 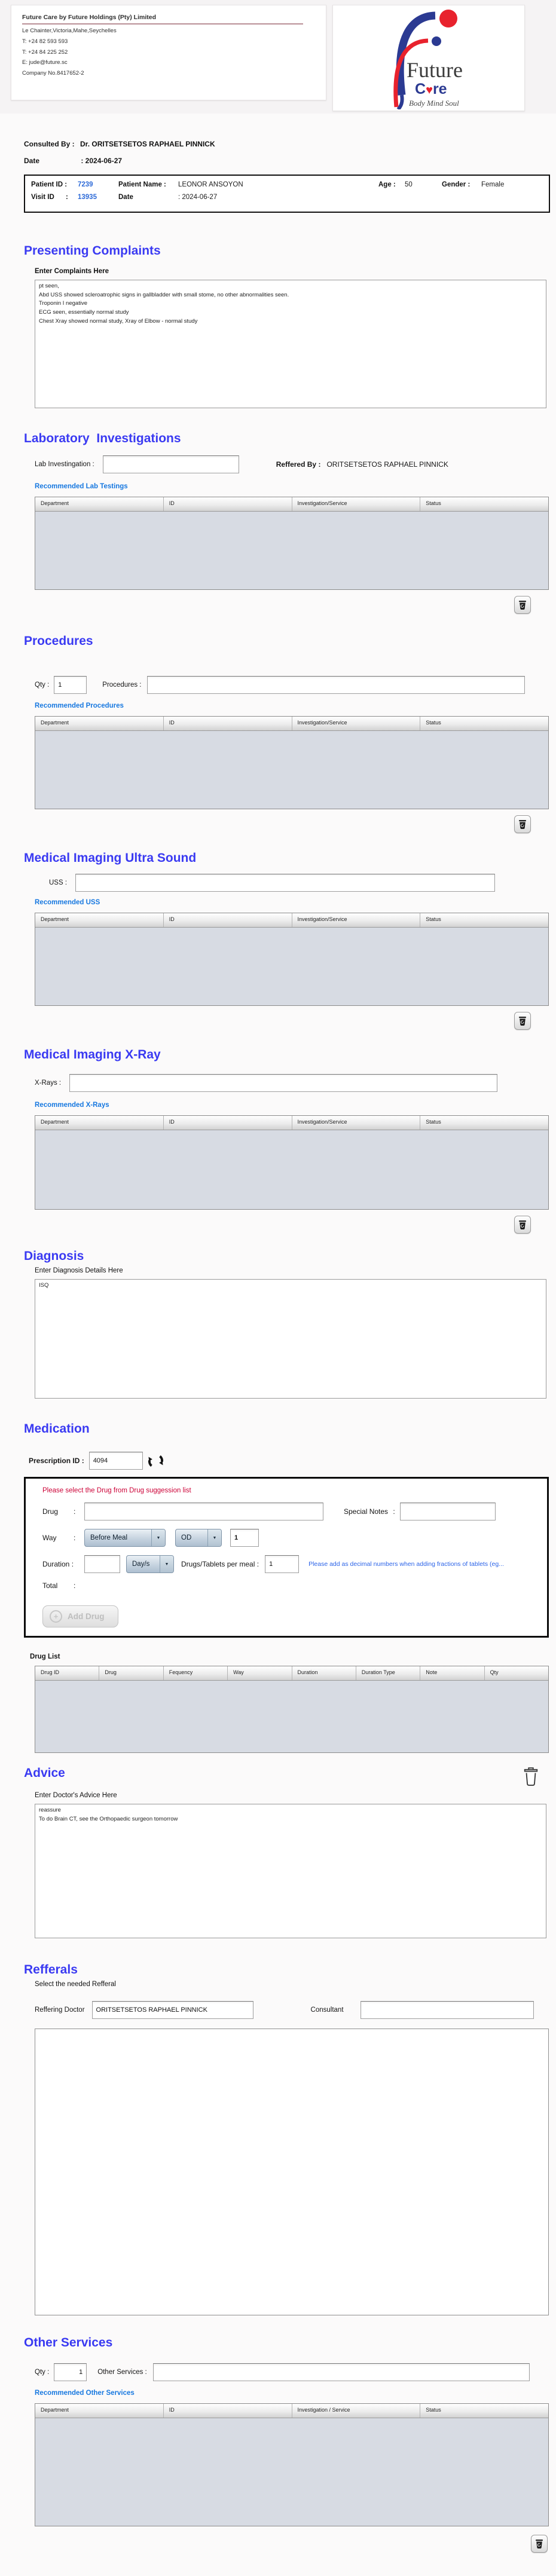 I want to click on delete-advice-button, so click(x=531, y=1777).